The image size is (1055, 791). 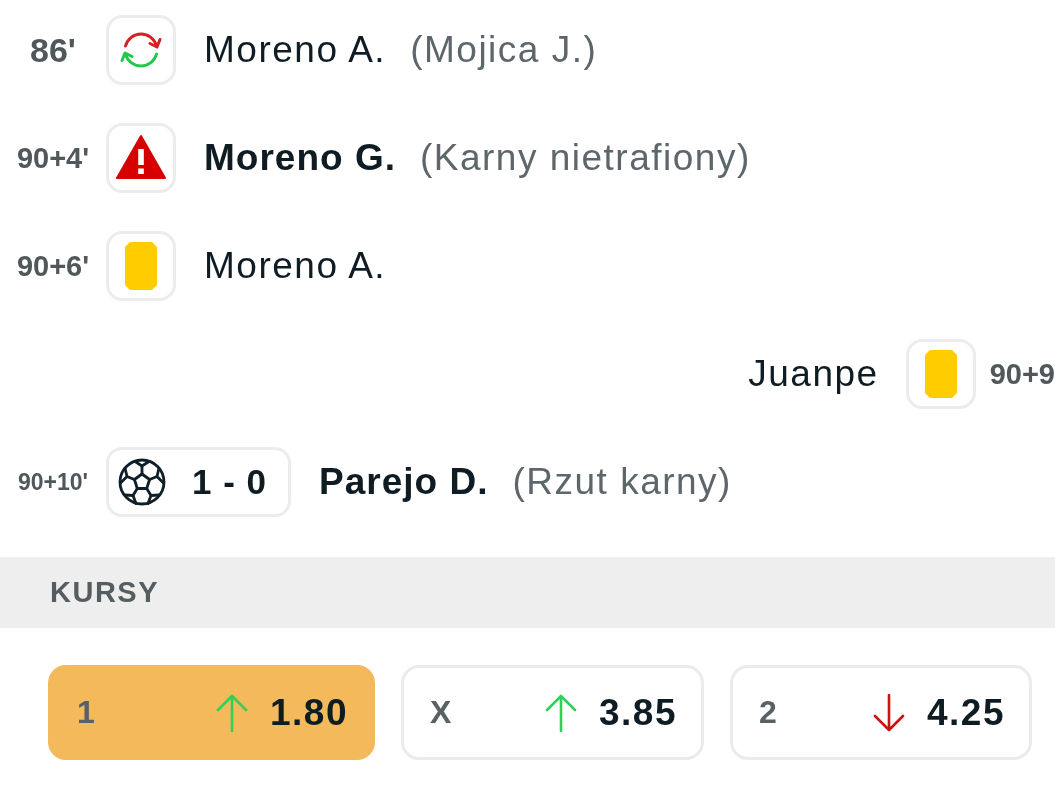 What do you see at coordinates (53, 482) in the screenshot?
I see `match-minute: 90+10'` at bounding box center [53, 482].